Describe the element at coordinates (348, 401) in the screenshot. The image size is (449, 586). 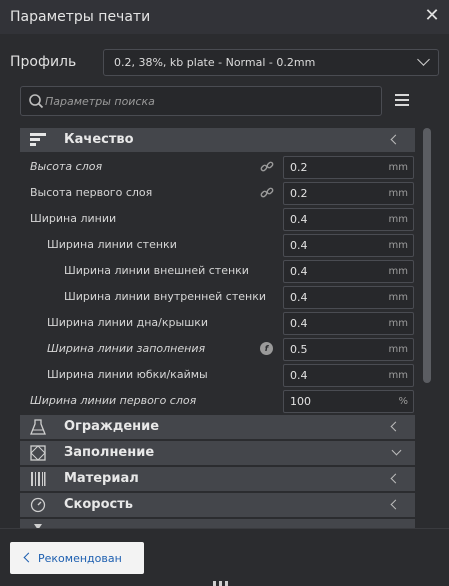
I see `setting-input: 100 %` at that location.